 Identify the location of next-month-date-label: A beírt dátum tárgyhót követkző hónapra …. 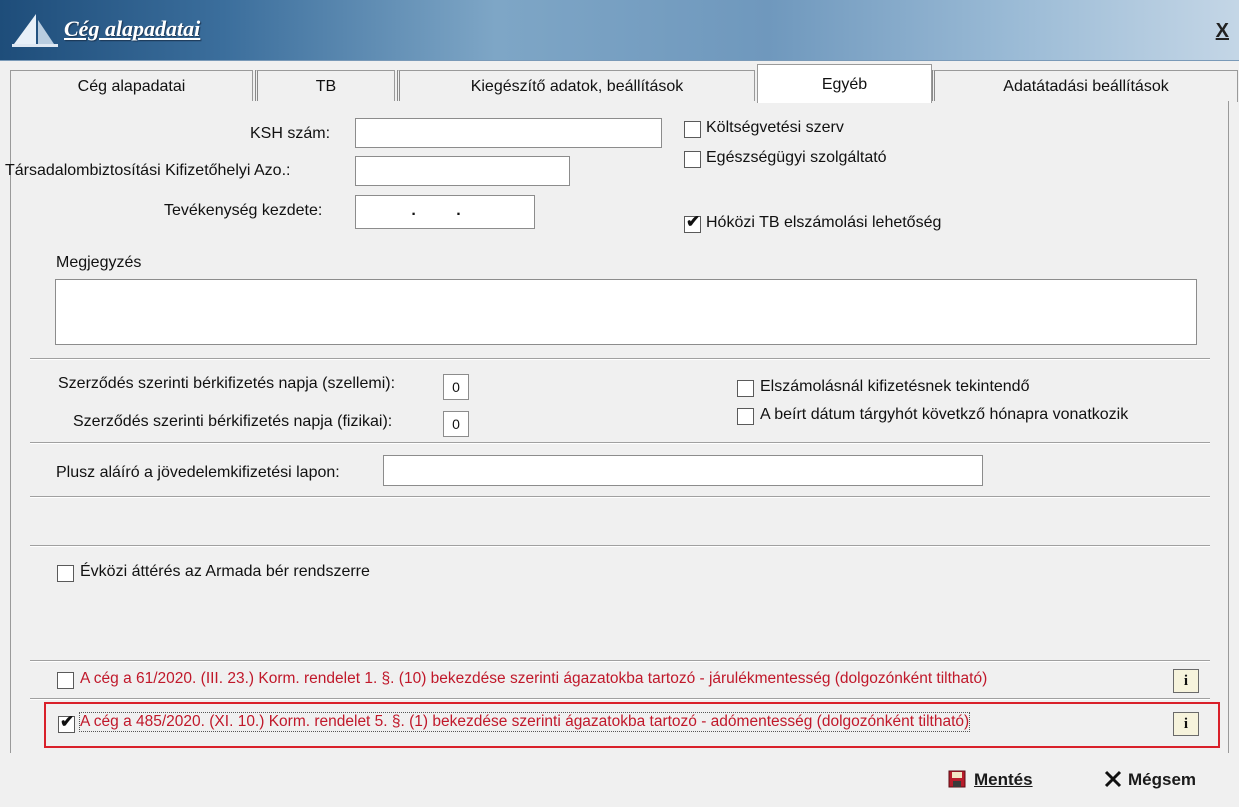
(944, 414).